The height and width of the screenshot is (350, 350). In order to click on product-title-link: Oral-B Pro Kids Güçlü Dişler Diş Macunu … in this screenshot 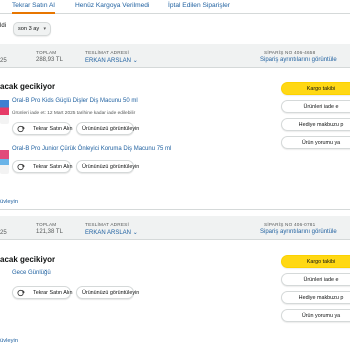, I will do `click(75, 101)`.